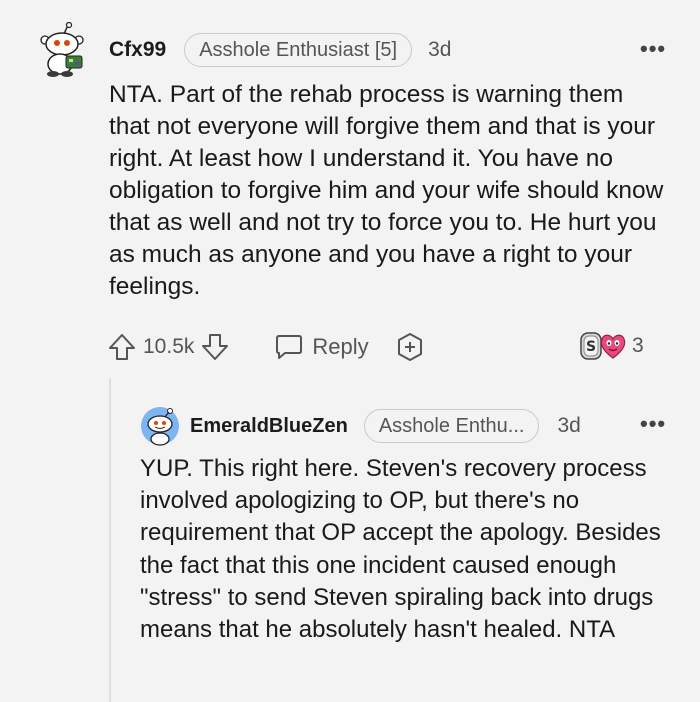 The image size is (700, 702). Describe the element at coordinates (410, 347) in the screenshot. I see `give-award-icon` at that location.